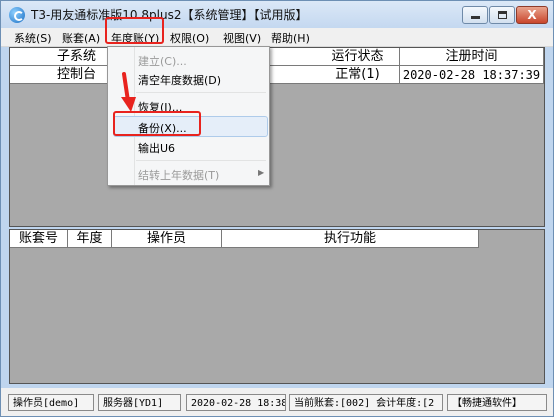 The image size is (554, 417). Describe the element at coordinates (179, 80) in the screenshot. I see `menu-item-clear-year-data: 清空年度数据(D)` at that location.